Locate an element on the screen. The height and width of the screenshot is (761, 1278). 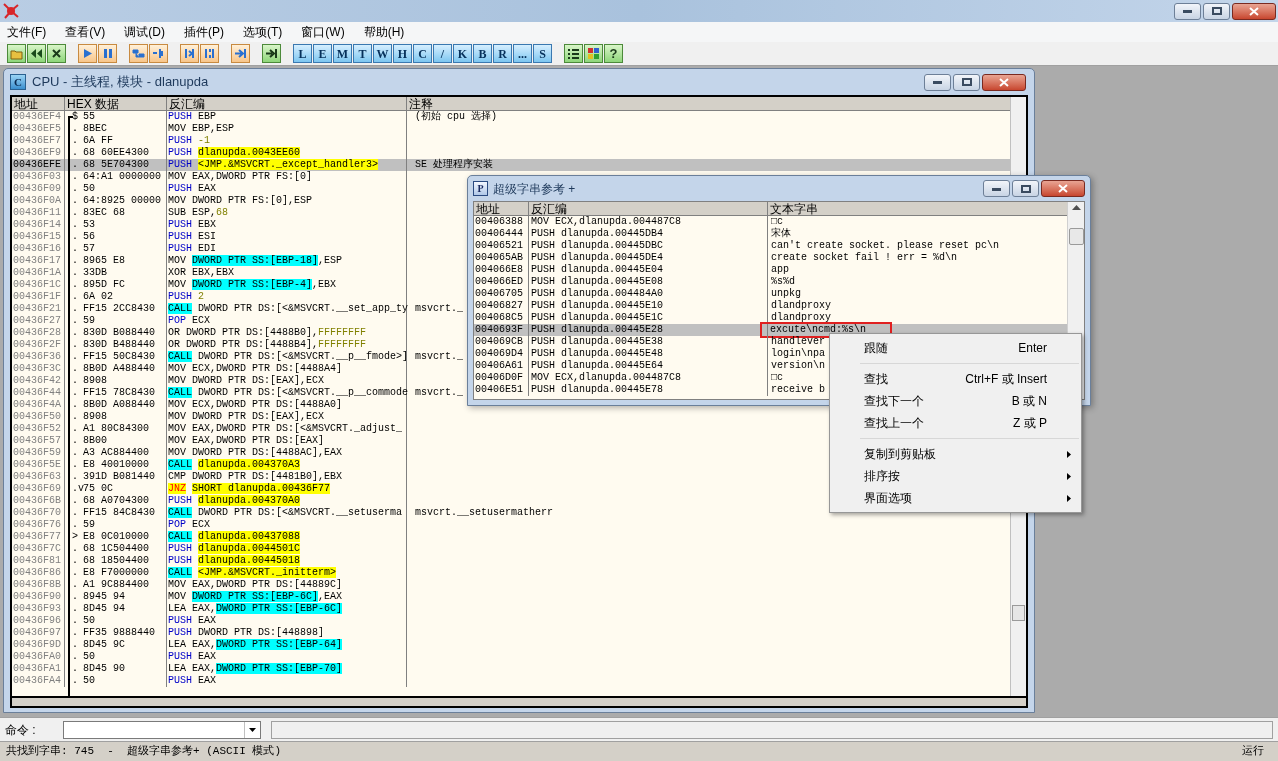
string-cell: receive b is located at coordinates (798, 390).